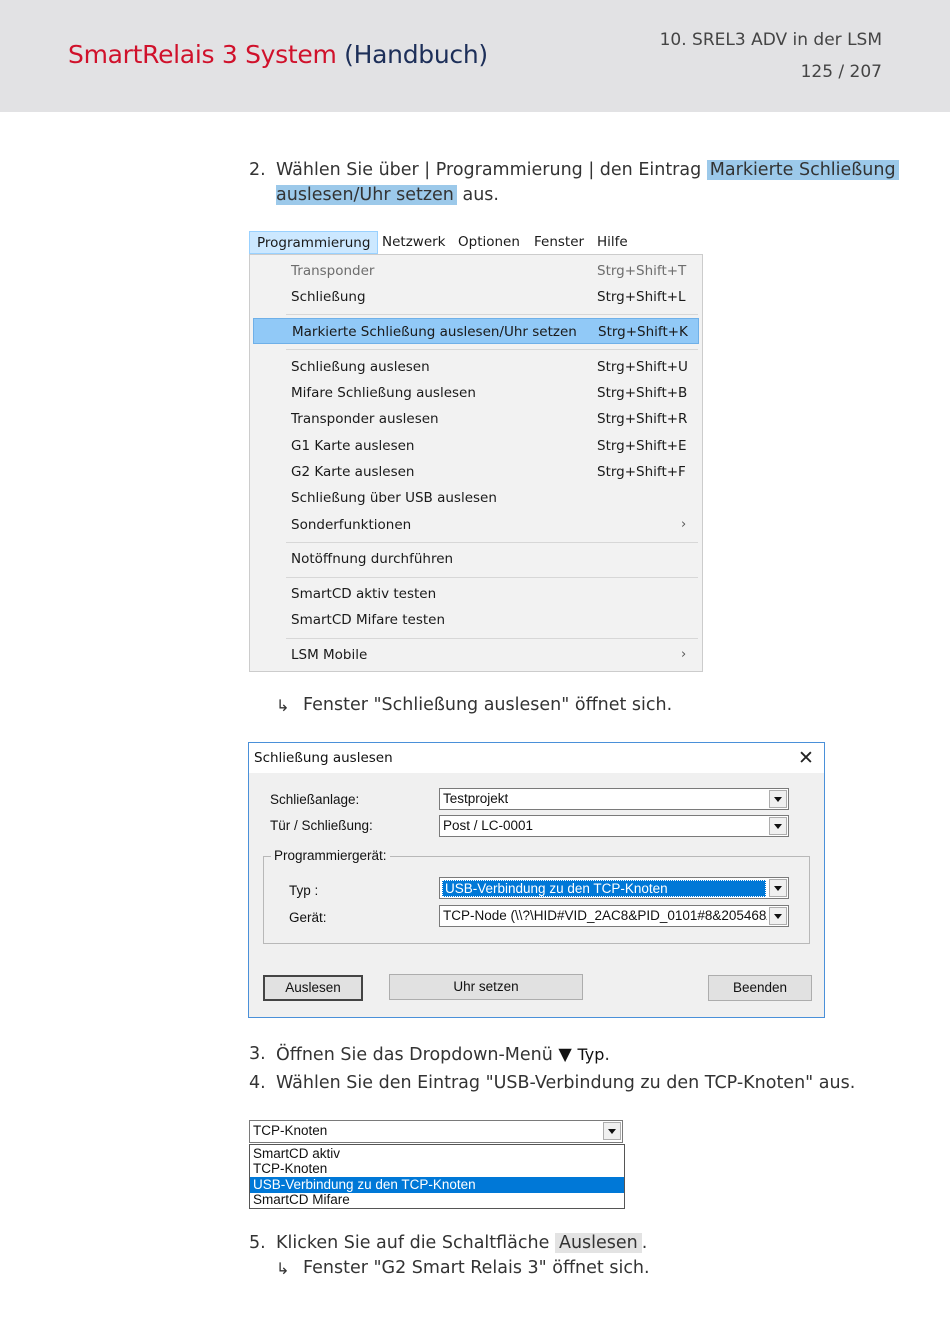 The width and height of the screenshot is (950, 1343). Describe the element at coordinates (436, 1131) in the screenshot. I see `typ-dropdown-open: TCP-Knoten` at that location.